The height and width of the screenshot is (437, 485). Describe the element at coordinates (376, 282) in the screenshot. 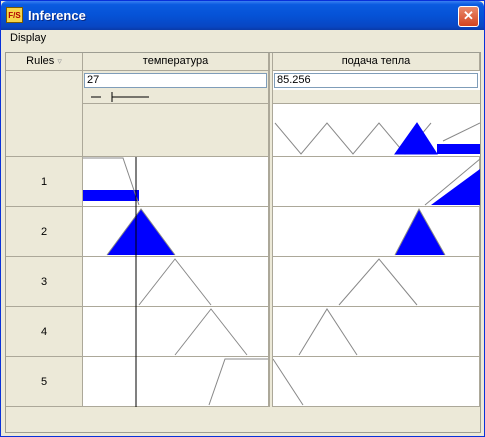

I see `rule-3-output-plot` at that location.